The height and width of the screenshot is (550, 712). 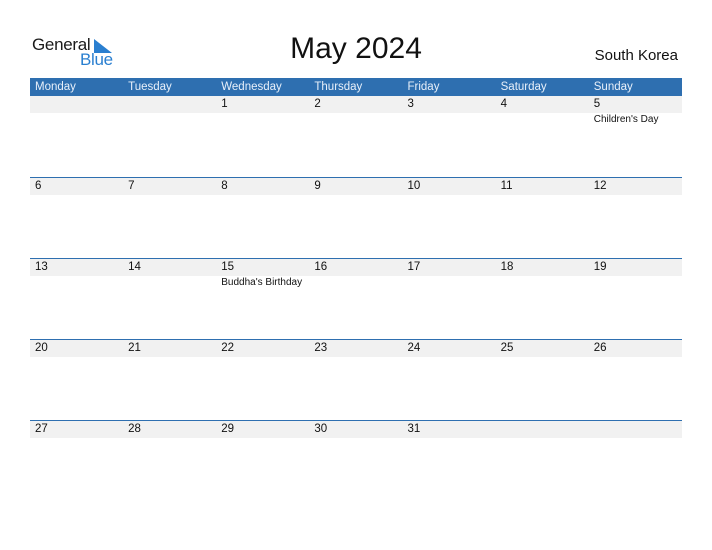 I want to click on day-cell: 24, so click(x=449, y=380).